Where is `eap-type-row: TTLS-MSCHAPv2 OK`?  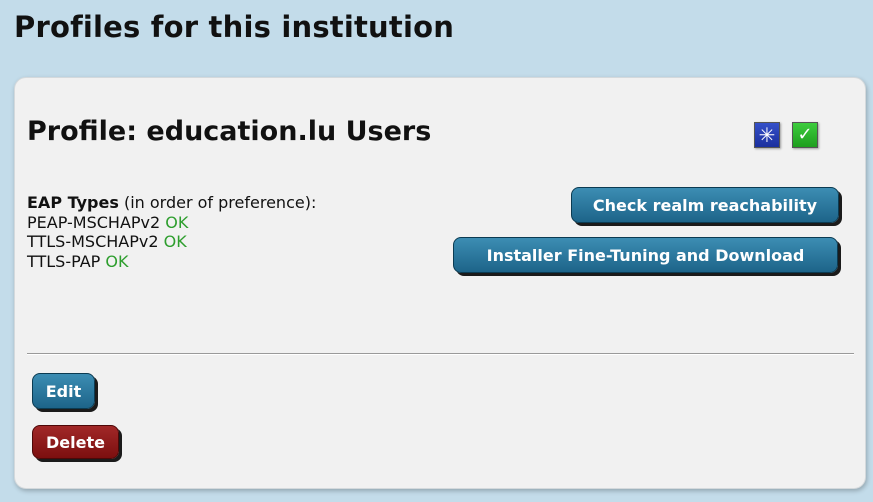 eap-type-row: TTLS-MSCHAPv2 OK is located at coordinates (171, 242).